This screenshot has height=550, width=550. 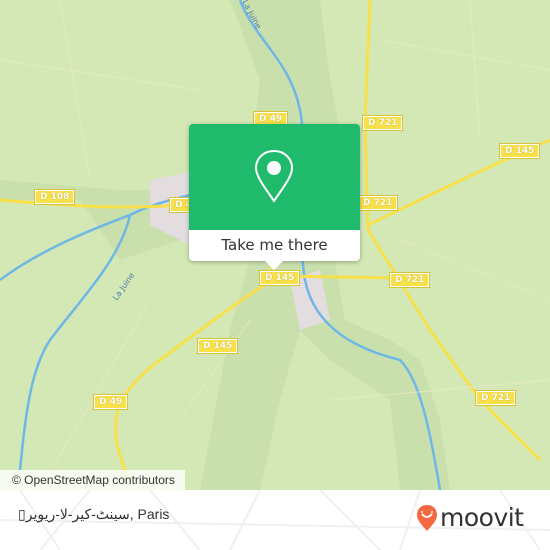 I want to click on map-pin-icon, so click(x=274, y=176).